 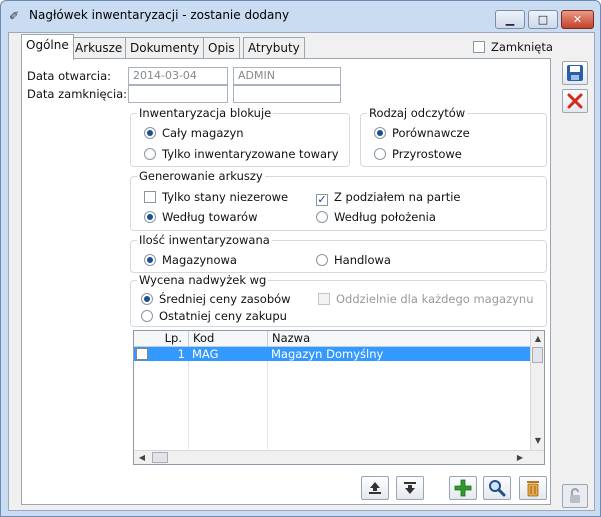 I want to click on reading-option-comparative-label: Porównawcze, so click(x=431, y=133).